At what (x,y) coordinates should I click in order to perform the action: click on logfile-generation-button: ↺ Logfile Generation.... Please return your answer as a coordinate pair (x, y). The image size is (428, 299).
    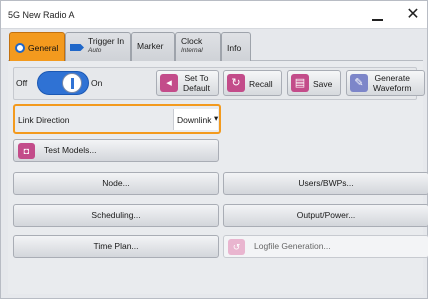
    Looking at the image, I should click on (325, 246).